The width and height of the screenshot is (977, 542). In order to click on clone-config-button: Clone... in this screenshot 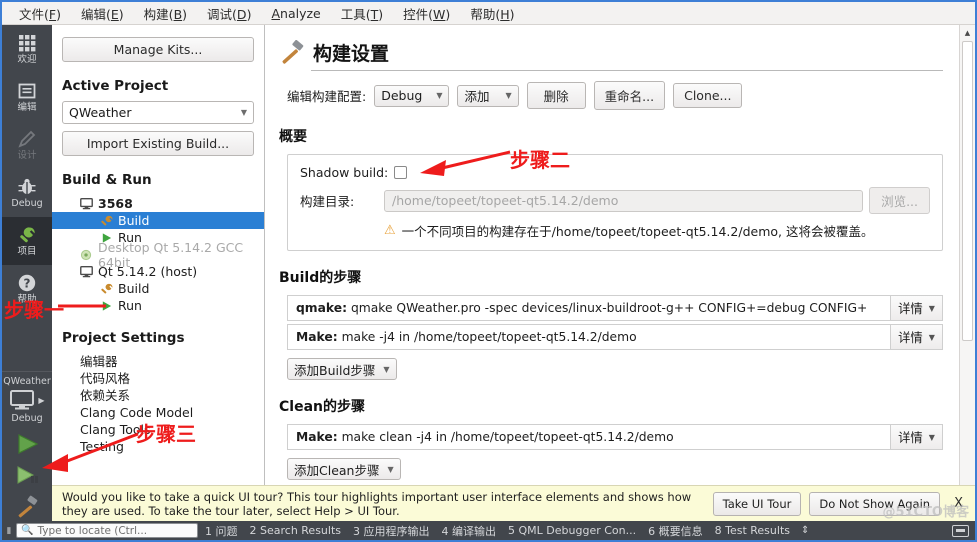, I will do `click(708, 95)`.